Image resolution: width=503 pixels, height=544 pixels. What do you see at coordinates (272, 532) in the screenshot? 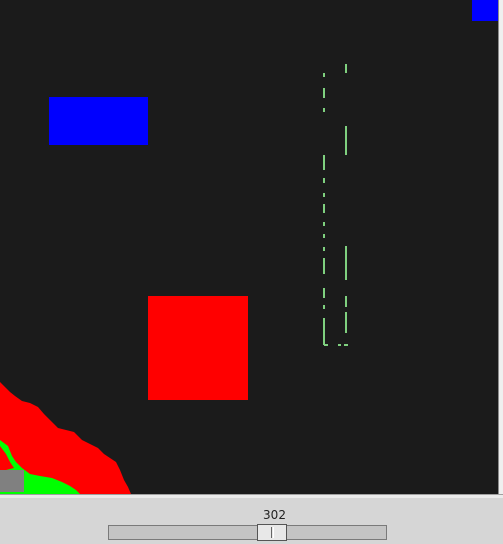
I see `slider-thumb` at bounding box center [272, 532].